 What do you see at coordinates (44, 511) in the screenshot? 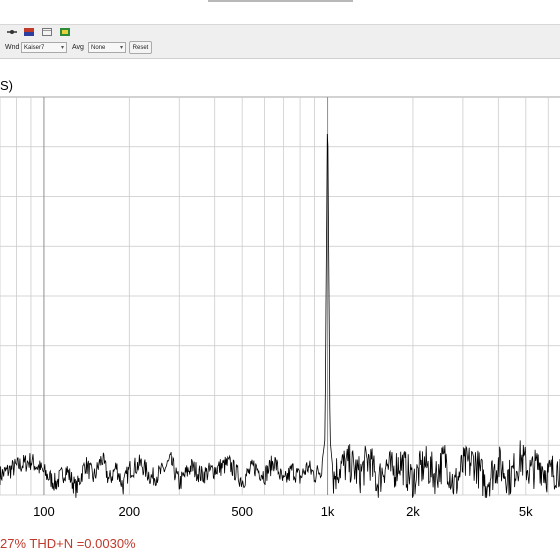
I see `x-tick-label: 100` at bounding box center [44, 511].